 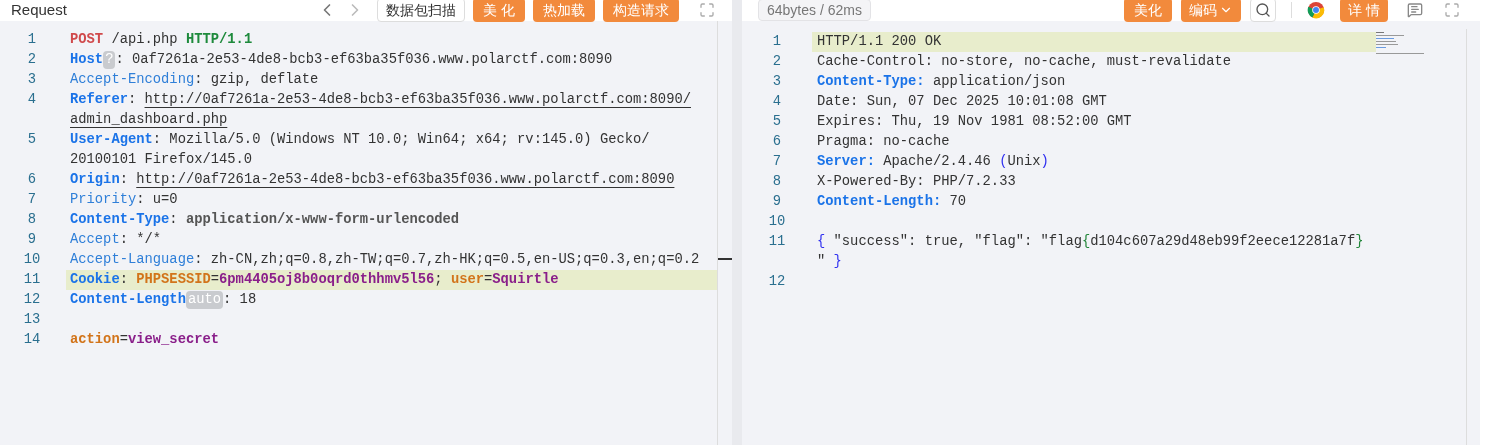 I want to click on code-token: Date: Sun, 07 Dec 2025 10:01:08 GMT, so click(x=962, y=101).